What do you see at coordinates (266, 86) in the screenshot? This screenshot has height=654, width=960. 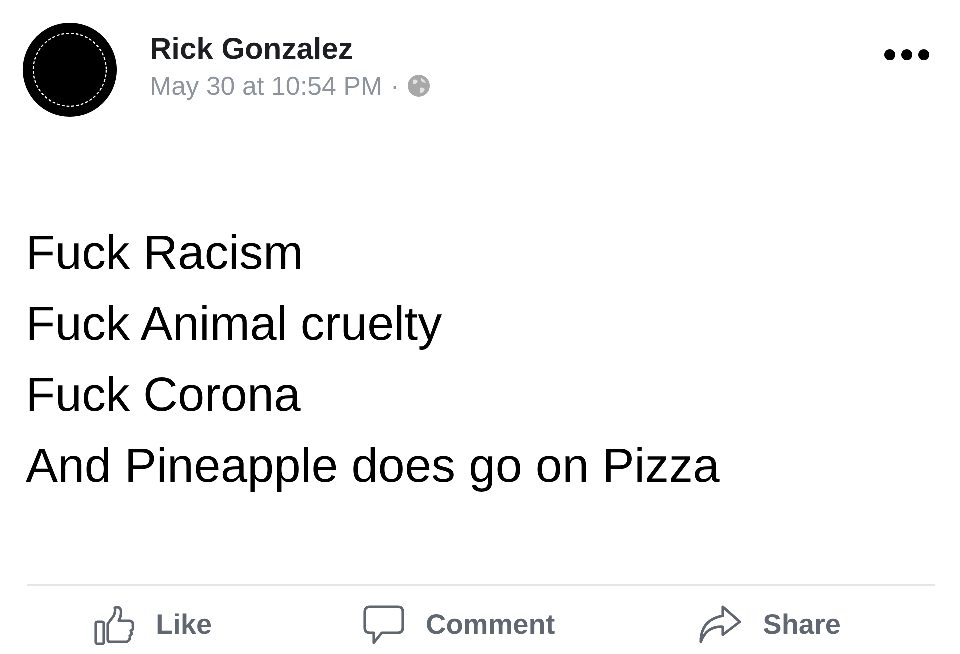 I see `post-timestamp: May 30 at 10:54 PM` at bounding box center [266, 86].